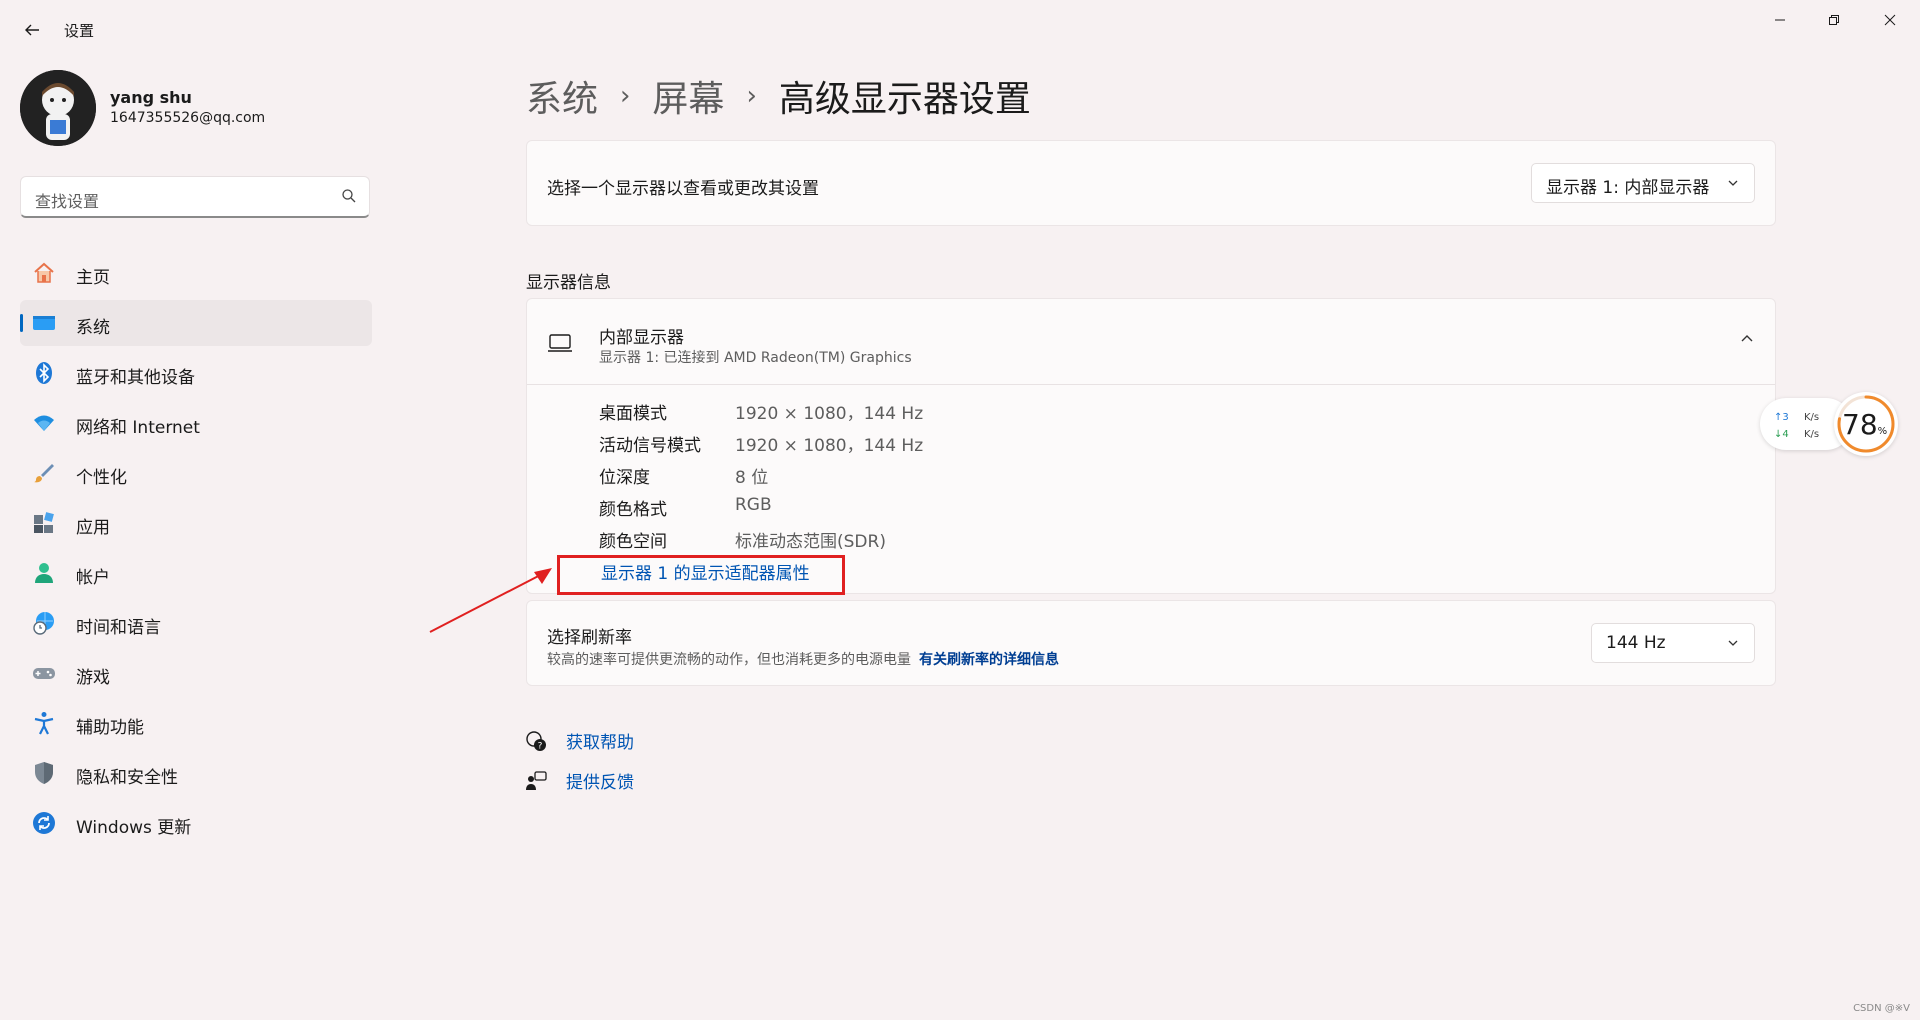 The height and width of the screenshot is (1020, 1920). Describe the element at coordinates (196, 523) in the screenshot. I see `sidebar-item-apps: 应用` at that location.